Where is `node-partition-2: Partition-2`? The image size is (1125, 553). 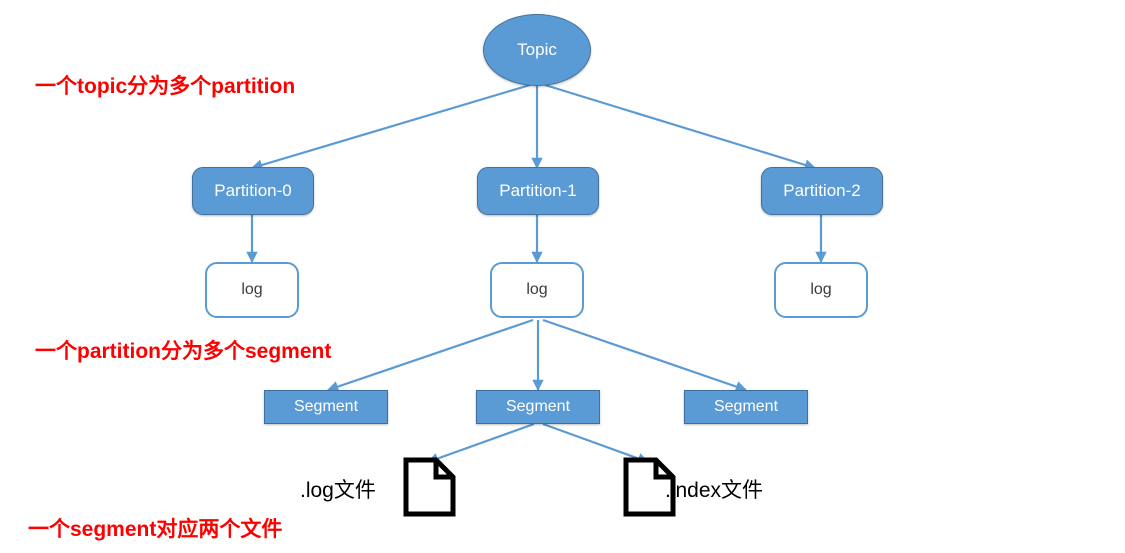
node-partition-2: Partition-2 is located at coordinates (822, 191).